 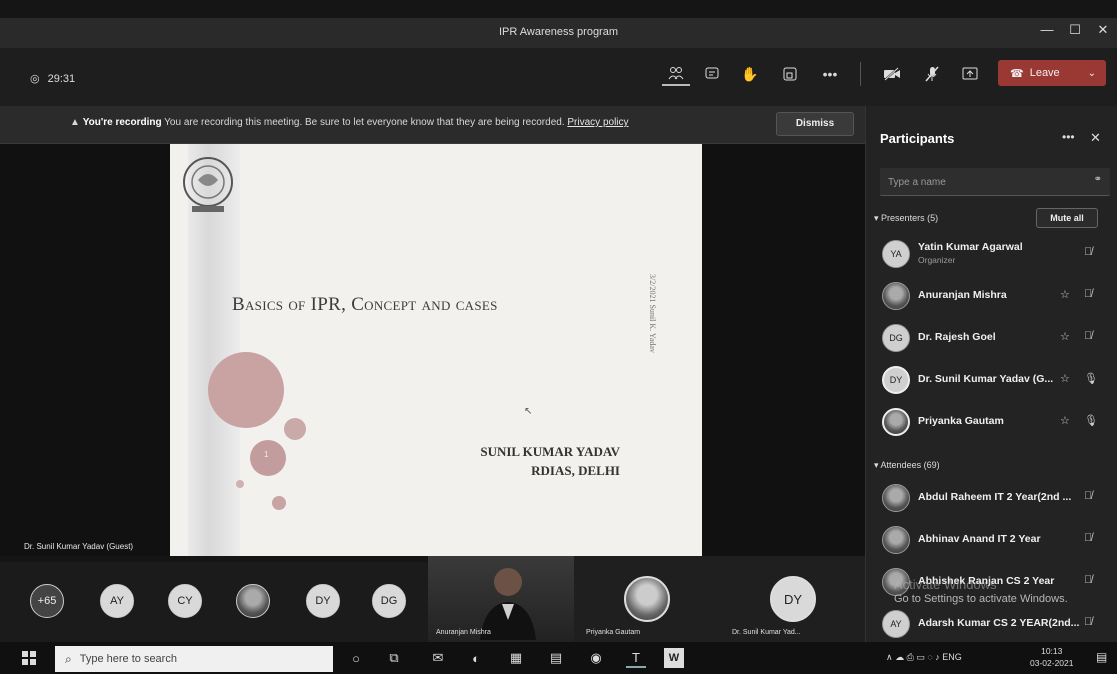 I want to click on word-icon: W, so click(x=674, y=658).